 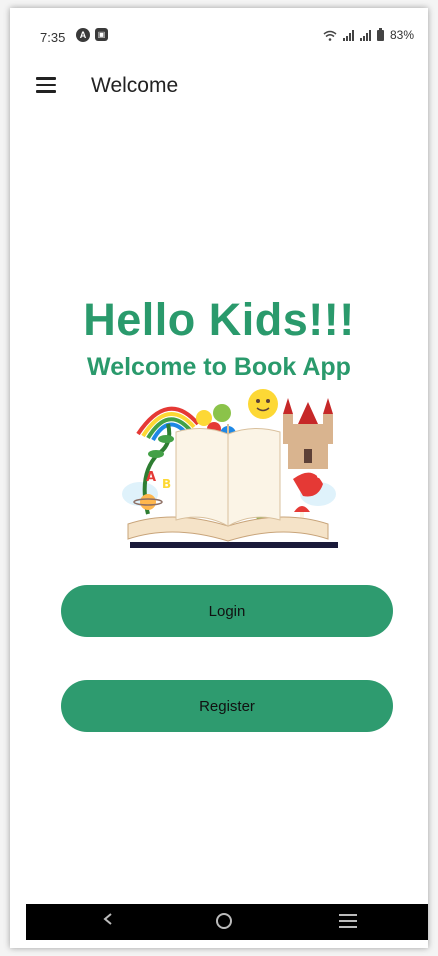 I want to click on status-right: 83%, so click(x=368, y=34).